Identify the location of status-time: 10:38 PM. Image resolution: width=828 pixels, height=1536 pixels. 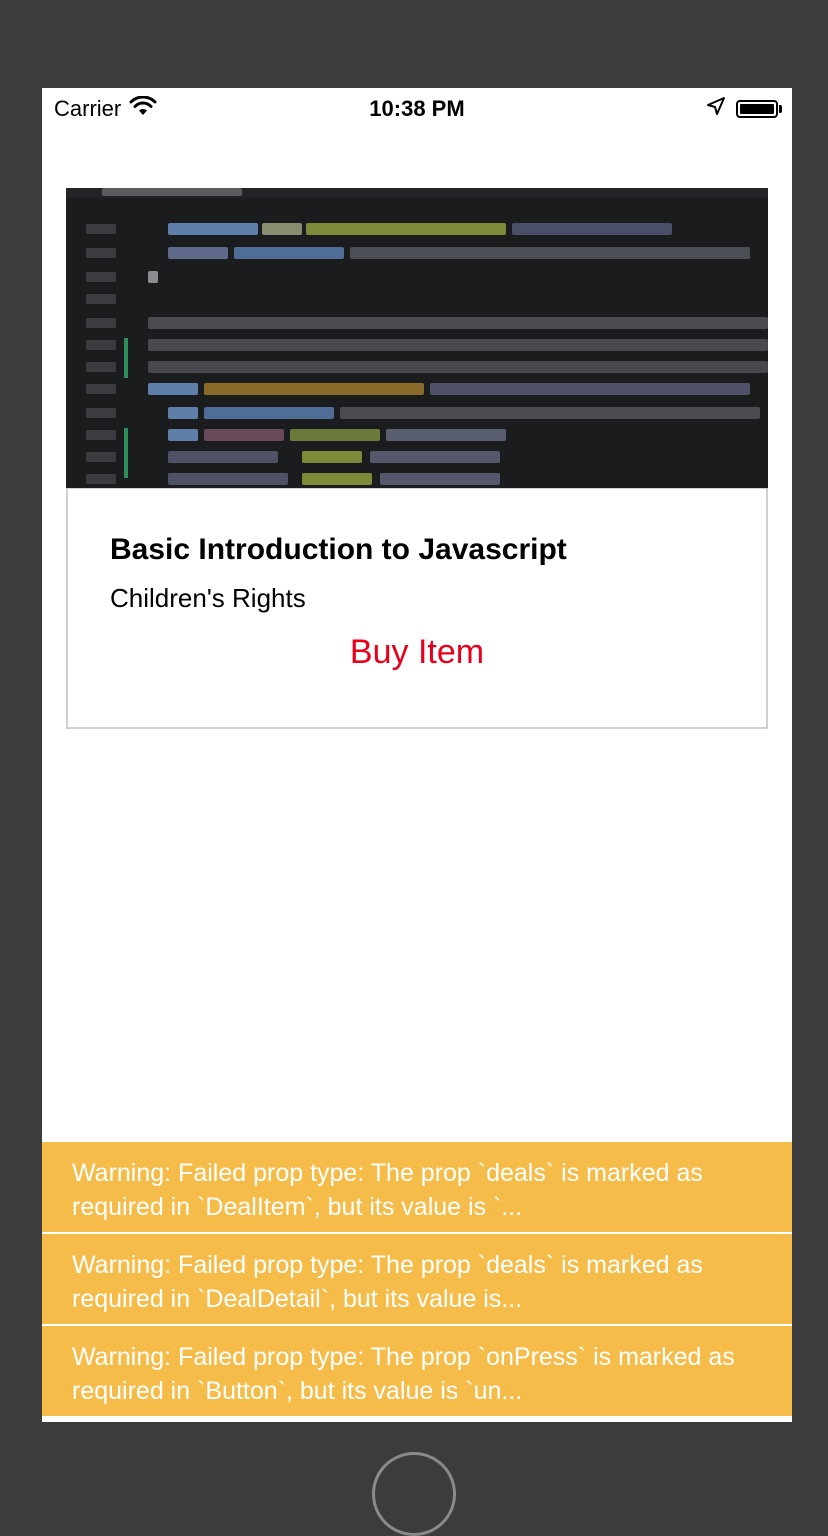
(417, 108).